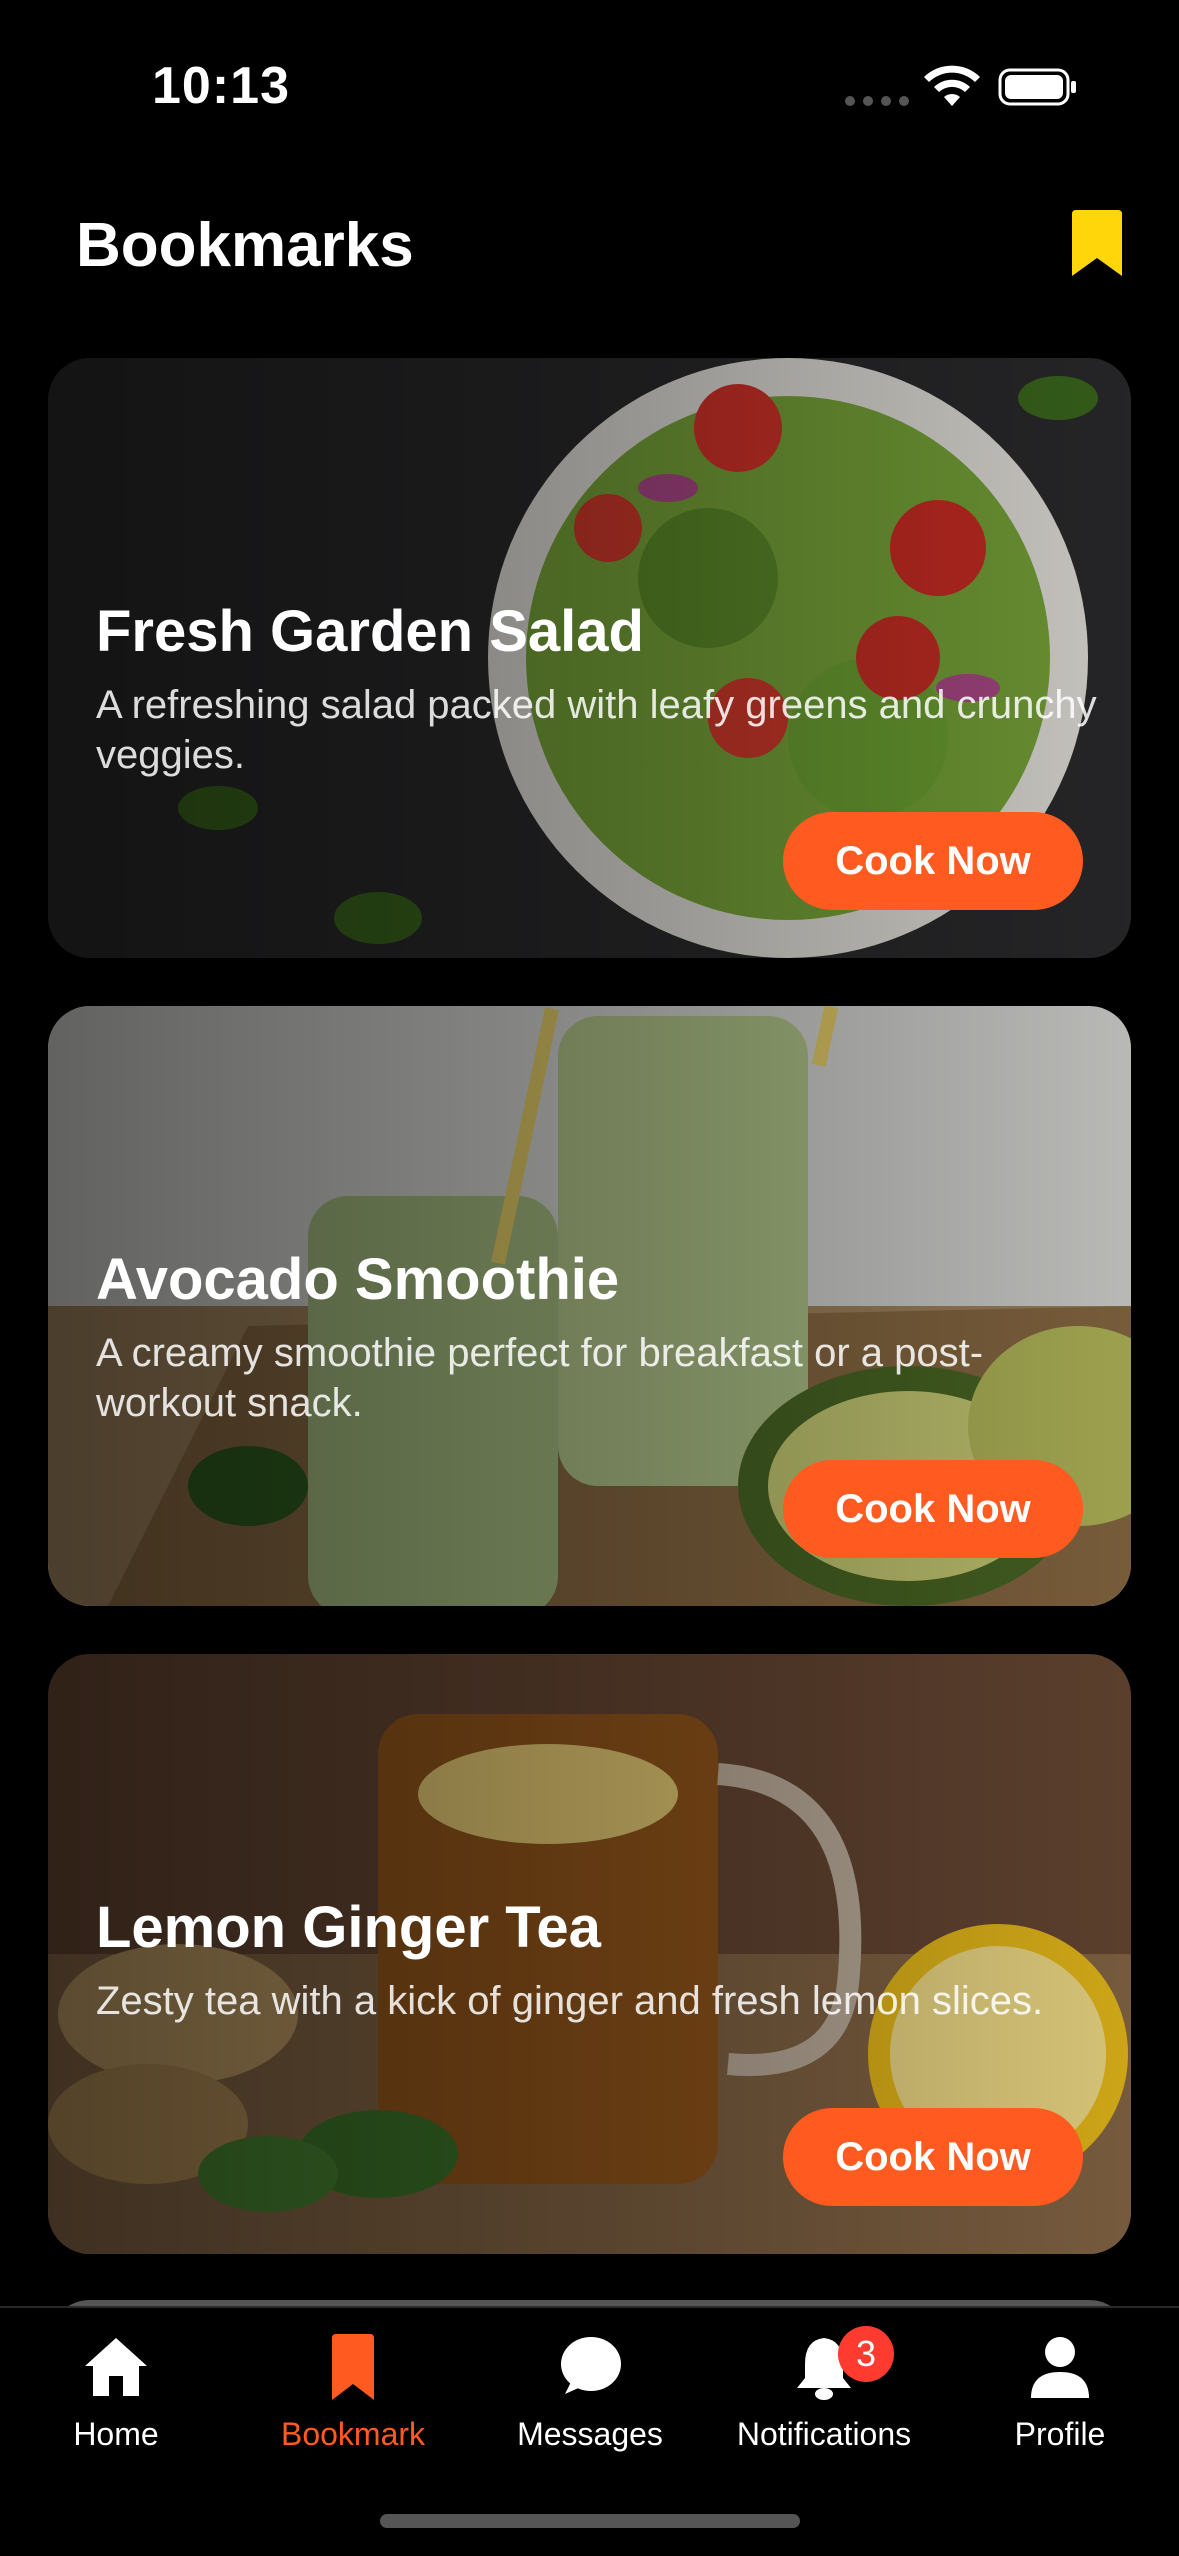 The width and height of the screenshot is (1179, 2556). What do you see at coordinates (353, 2434) in the screenshot?
I see `tab-label: Bookmark` at bounding box center [353, 2434].